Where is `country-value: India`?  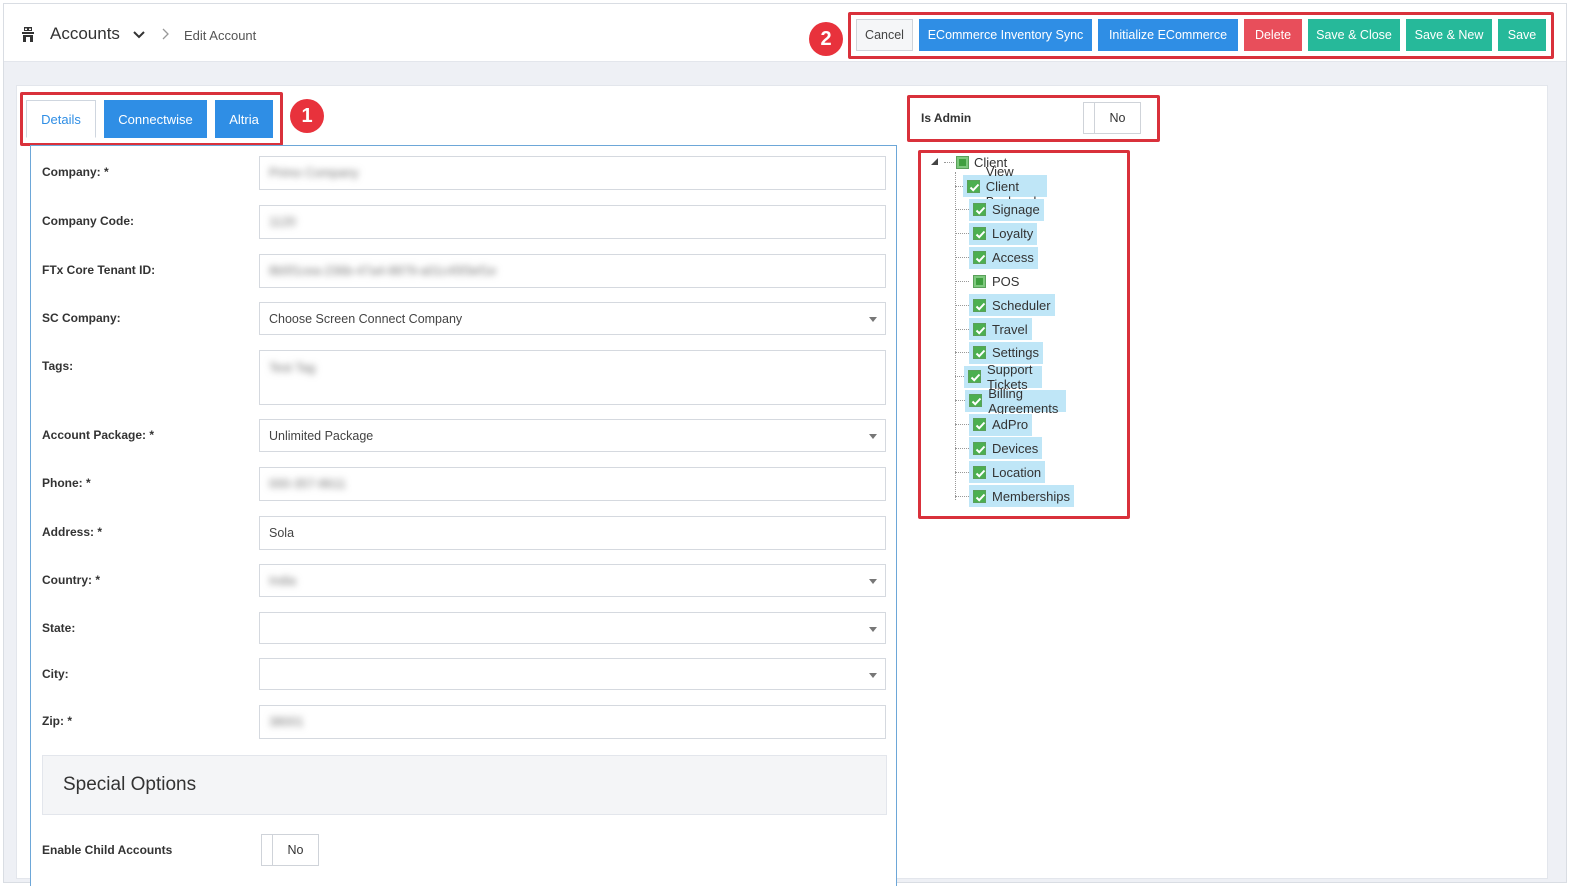 country-value: India is located at coordinates (283, 580).